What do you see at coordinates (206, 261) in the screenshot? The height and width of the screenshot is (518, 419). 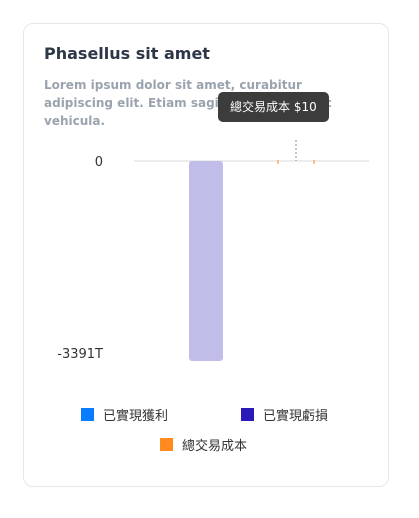 I see `bar` at bounding box center [206, 261].